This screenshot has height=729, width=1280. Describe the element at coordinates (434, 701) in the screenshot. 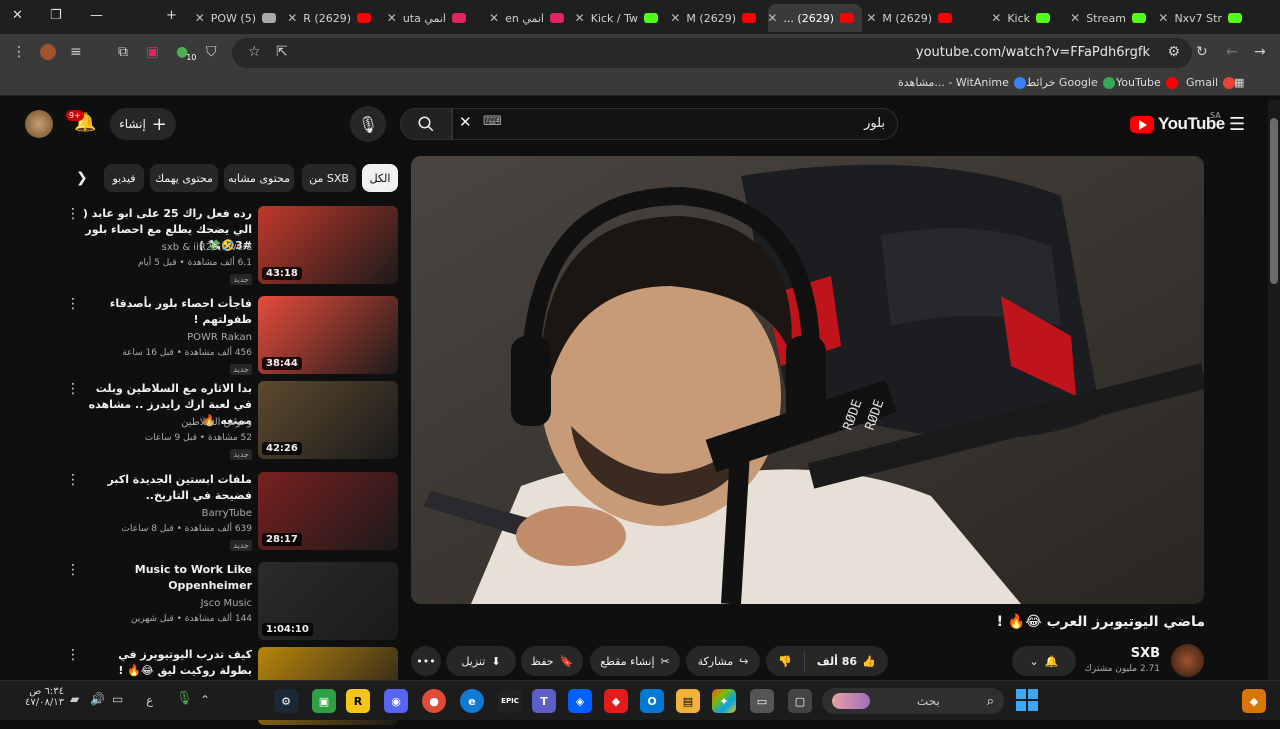

I see `chrome-icon: ●` at that location.